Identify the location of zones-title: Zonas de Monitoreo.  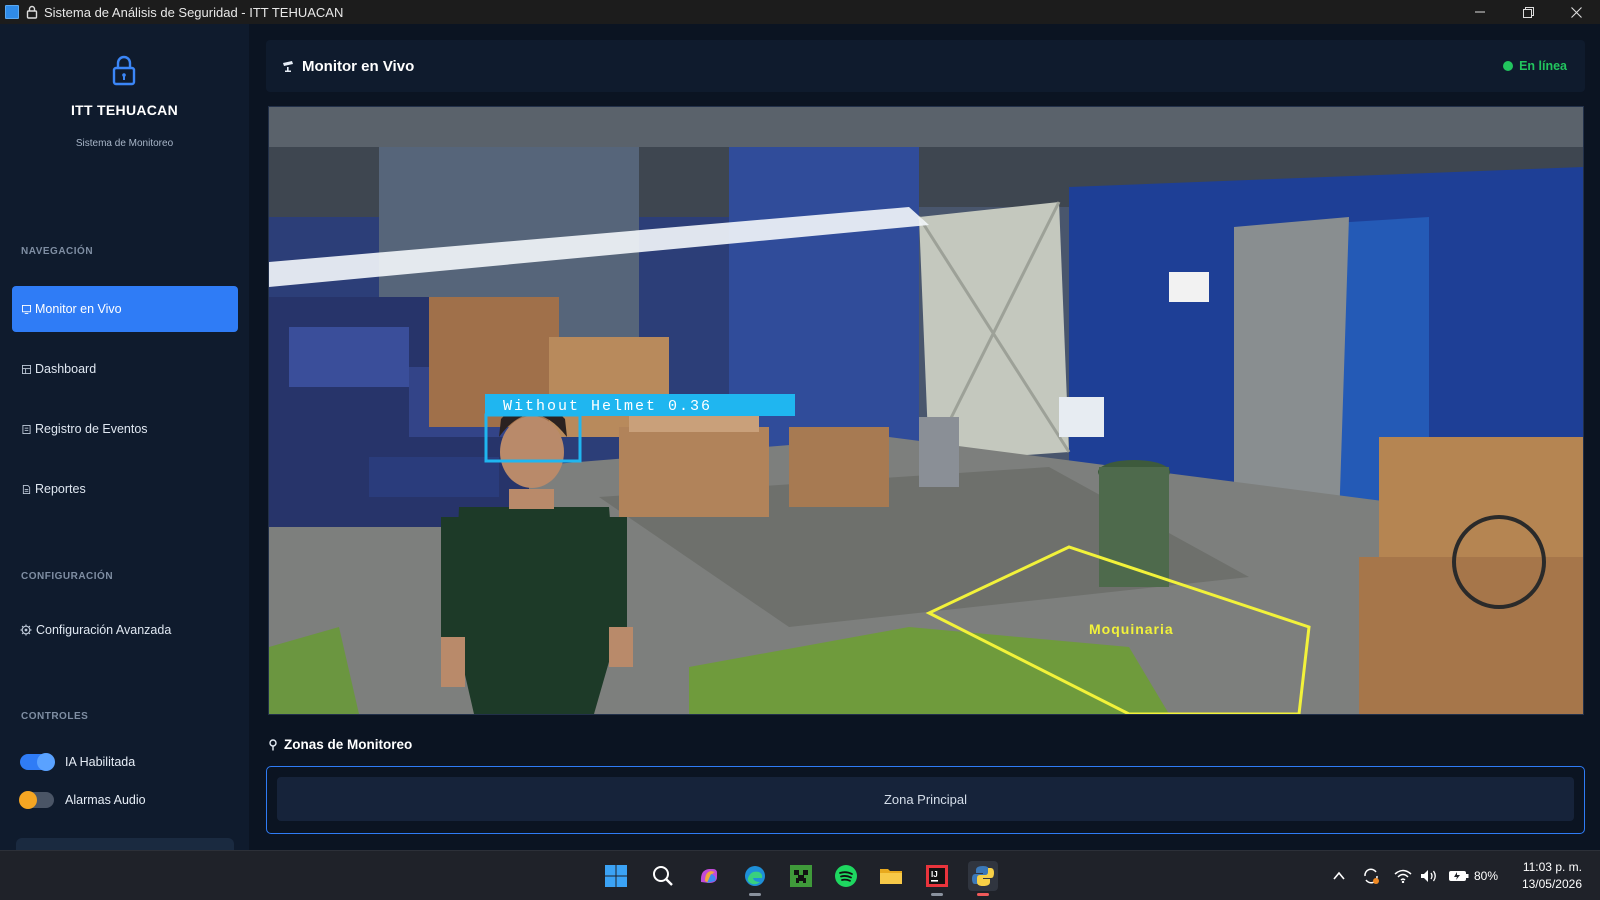
(340, 744).